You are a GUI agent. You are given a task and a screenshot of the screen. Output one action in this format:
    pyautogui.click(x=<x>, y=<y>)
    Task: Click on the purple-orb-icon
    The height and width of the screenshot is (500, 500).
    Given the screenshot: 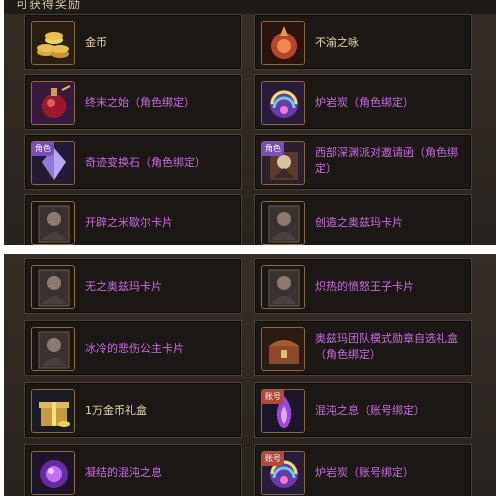 What is the action you would take?
    pyautogui.click(x=53, y=473)
    